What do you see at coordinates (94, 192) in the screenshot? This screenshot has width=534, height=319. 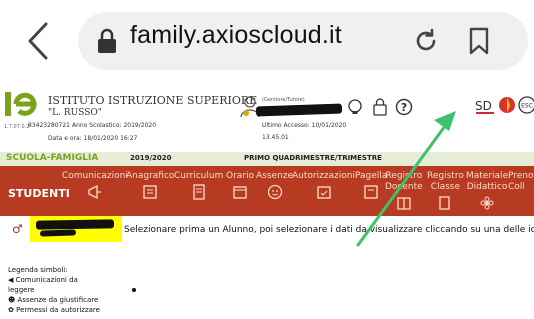 I see `megaphone-icon` at bounding box center [94, 192].